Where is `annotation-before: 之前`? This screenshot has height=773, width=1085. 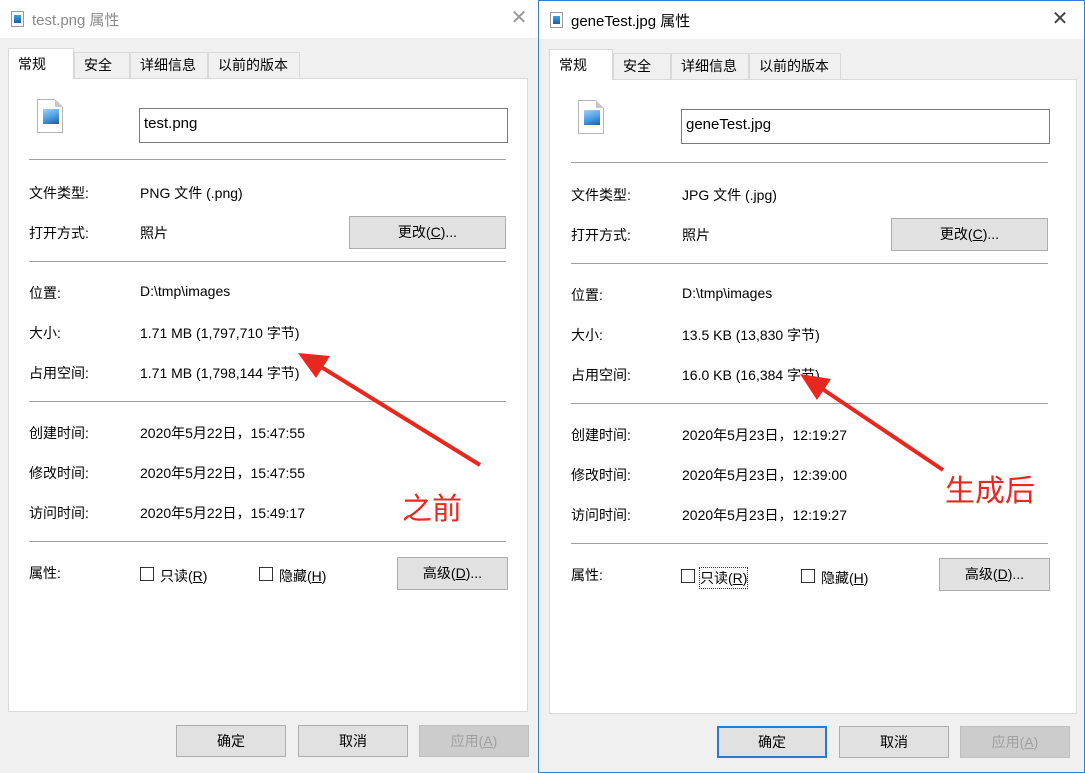 annotation-before: 之前 is located at coordinates (432, 509).